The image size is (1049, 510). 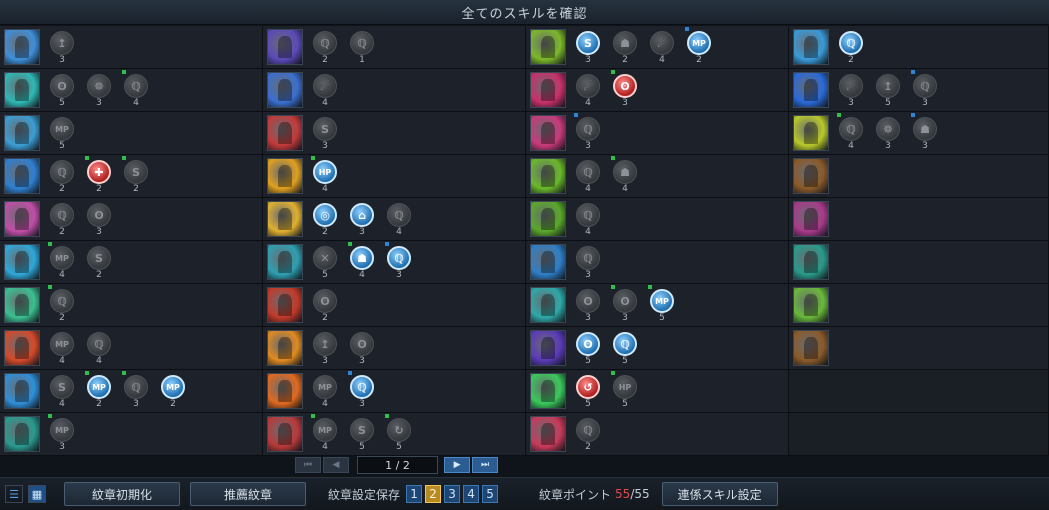 What do you see at coordinates (325, 219) in the screenshot?
I see `crest-slot: ◎ 2` at bounding box center [325, 219].